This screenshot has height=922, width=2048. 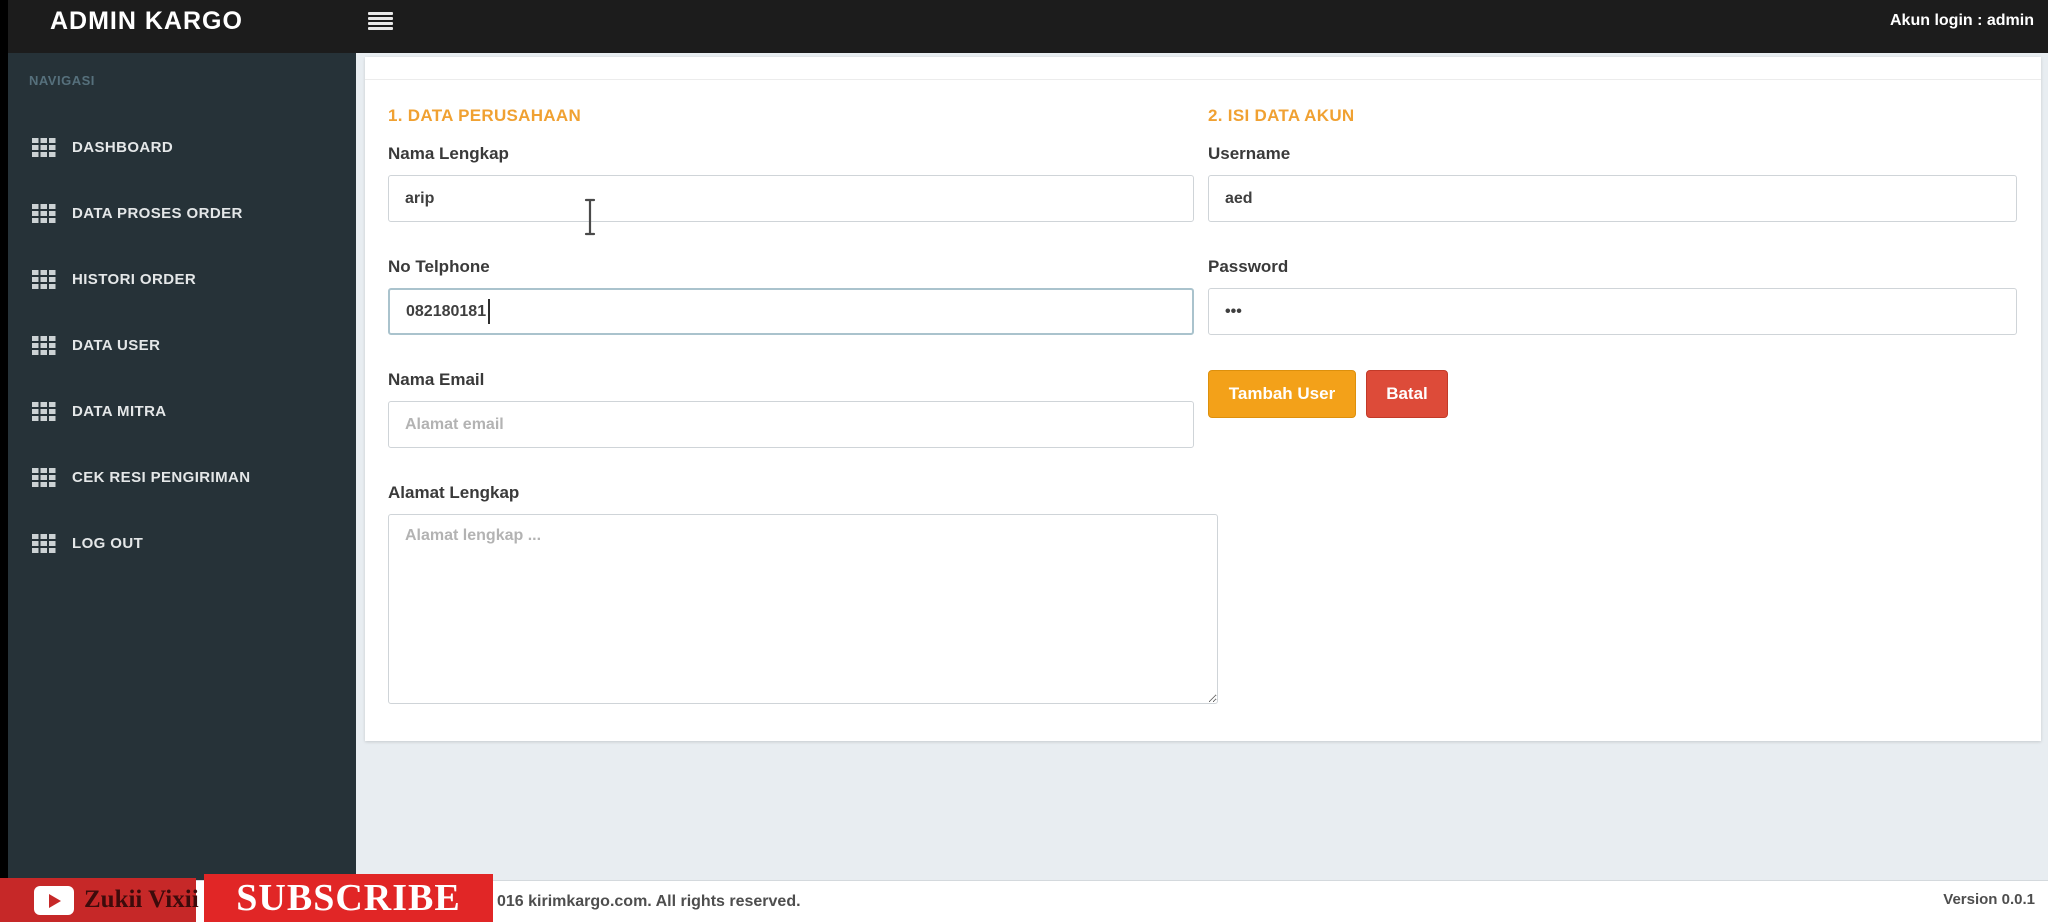 What do you see at coordinates (1989, 899) in the screenshot?
I see `version-text: Version 0.0.1` at bounding box center [1989, 899].